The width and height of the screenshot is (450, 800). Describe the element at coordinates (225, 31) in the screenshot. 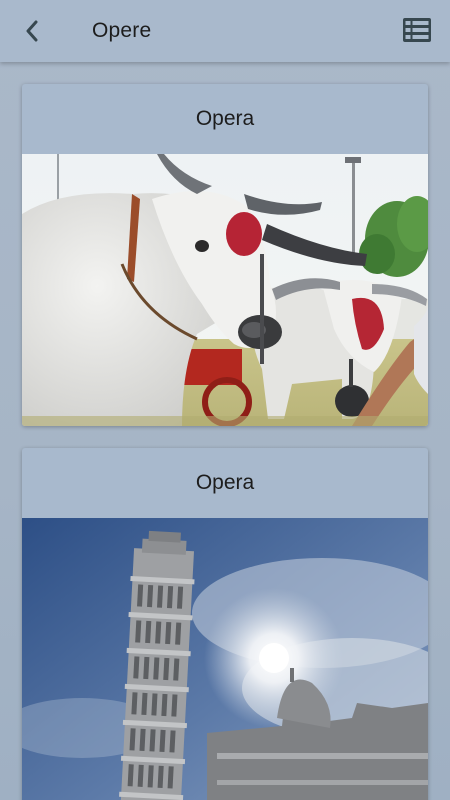

I see `app-bar: Opere` at that location.